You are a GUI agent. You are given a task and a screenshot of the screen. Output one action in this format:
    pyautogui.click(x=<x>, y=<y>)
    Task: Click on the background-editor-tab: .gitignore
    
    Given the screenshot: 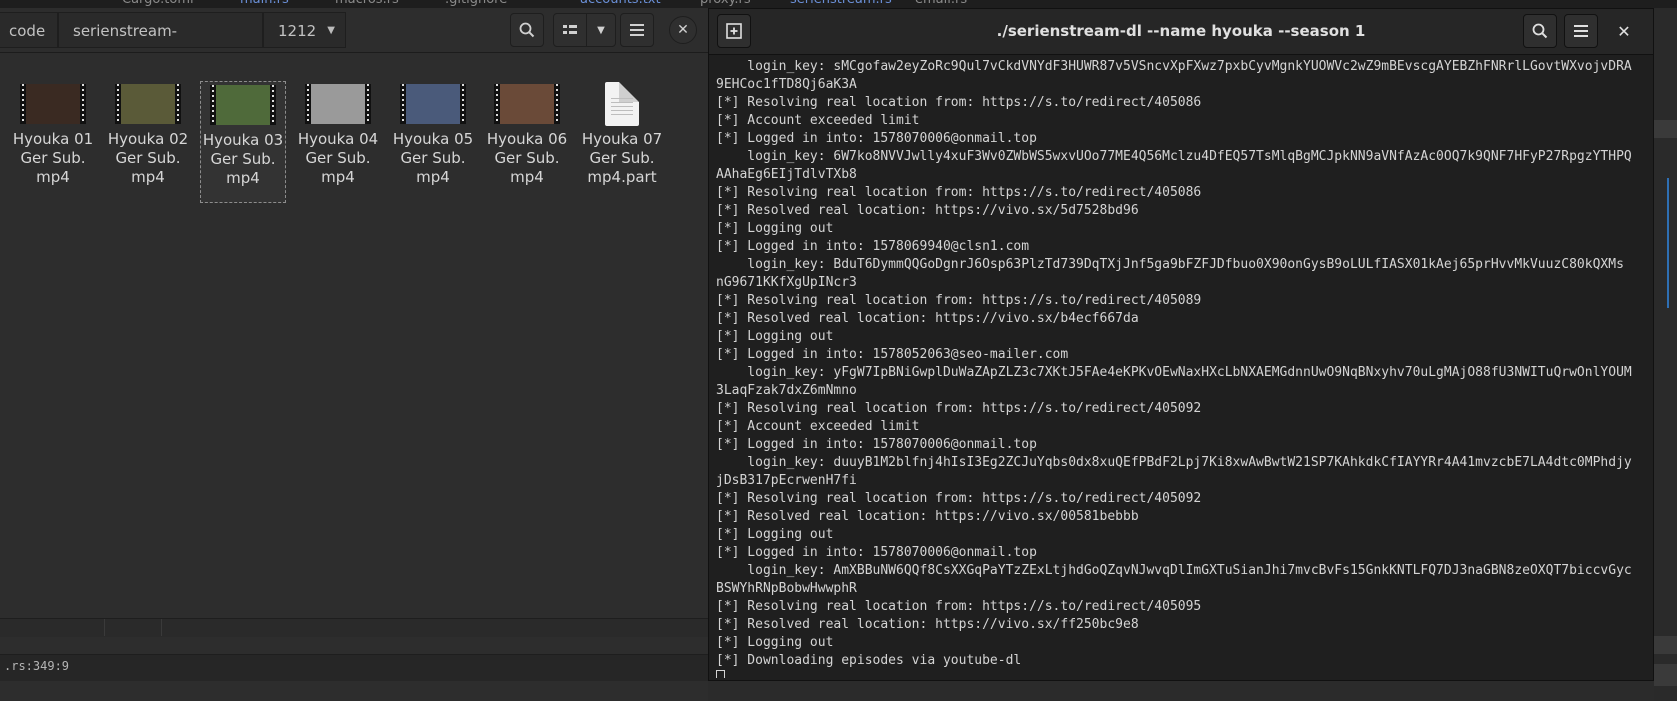 What is the action you would take?
    pyautogui.click(x=476, y=3)
    